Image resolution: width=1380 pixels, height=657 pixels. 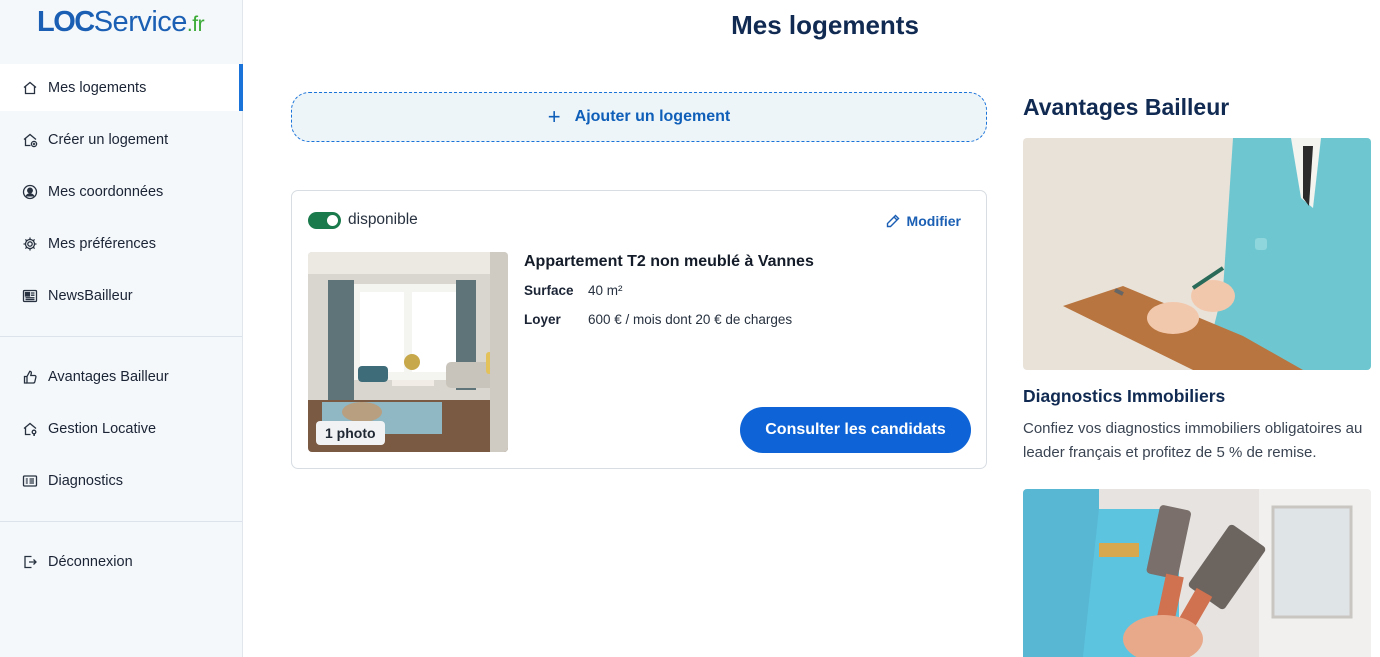 What do you see at coordinates (542, 319) in the screenshot?
I see `rent-label: Loyer` at bounding box center [542, 319].